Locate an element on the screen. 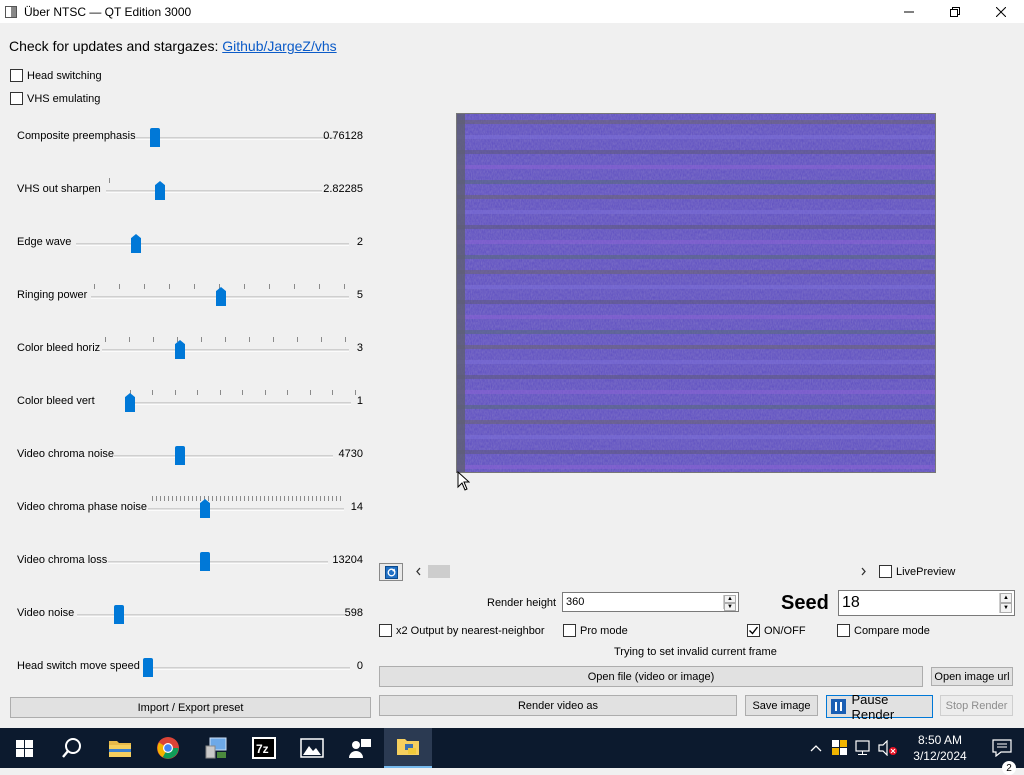  slider-label: Ringing power is located at coordinates (52, 295).